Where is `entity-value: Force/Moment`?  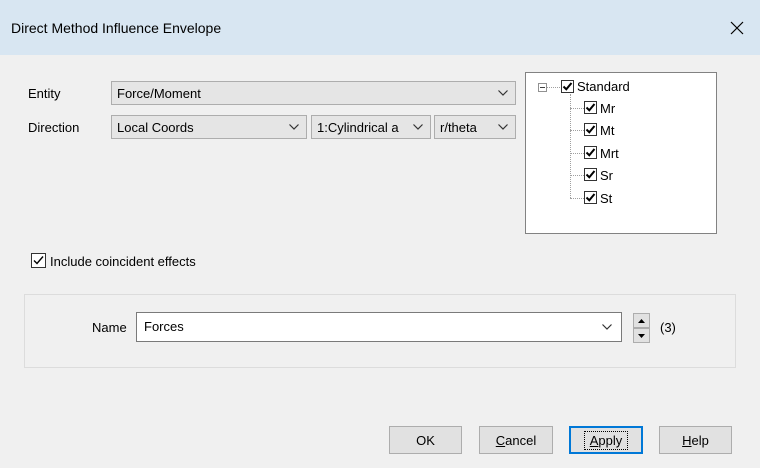
entity-value: Force/Moment is located at coordinates (159, 93).